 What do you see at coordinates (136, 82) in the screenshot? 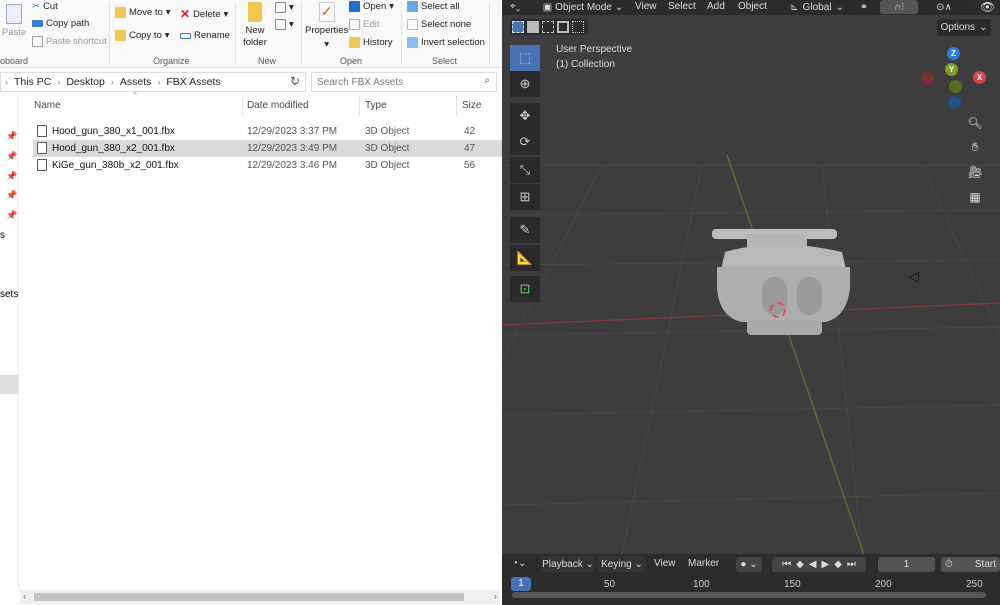
I see `breadcrumb-assets: Assets` at bounding box center [136, 82].